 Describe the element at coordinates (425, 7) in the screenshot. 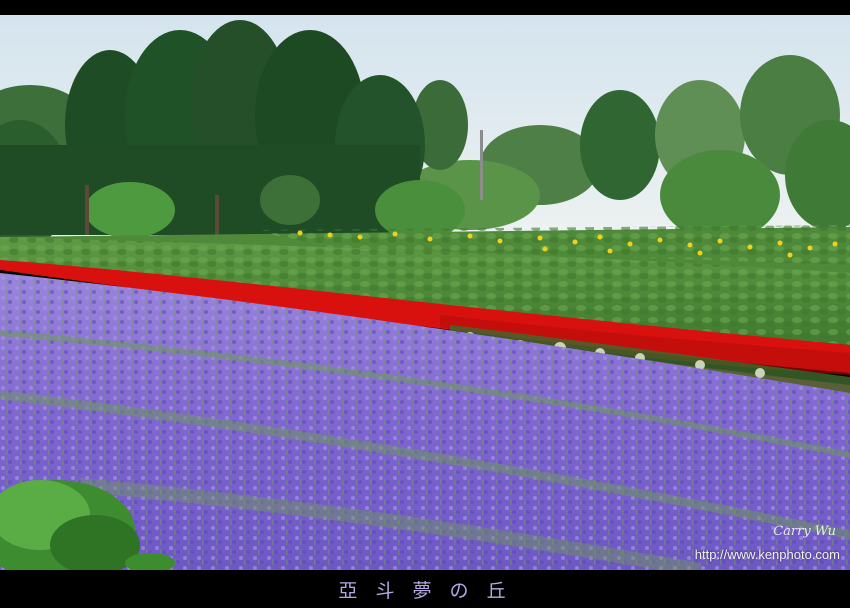

I see `top-frame-border` at that location.